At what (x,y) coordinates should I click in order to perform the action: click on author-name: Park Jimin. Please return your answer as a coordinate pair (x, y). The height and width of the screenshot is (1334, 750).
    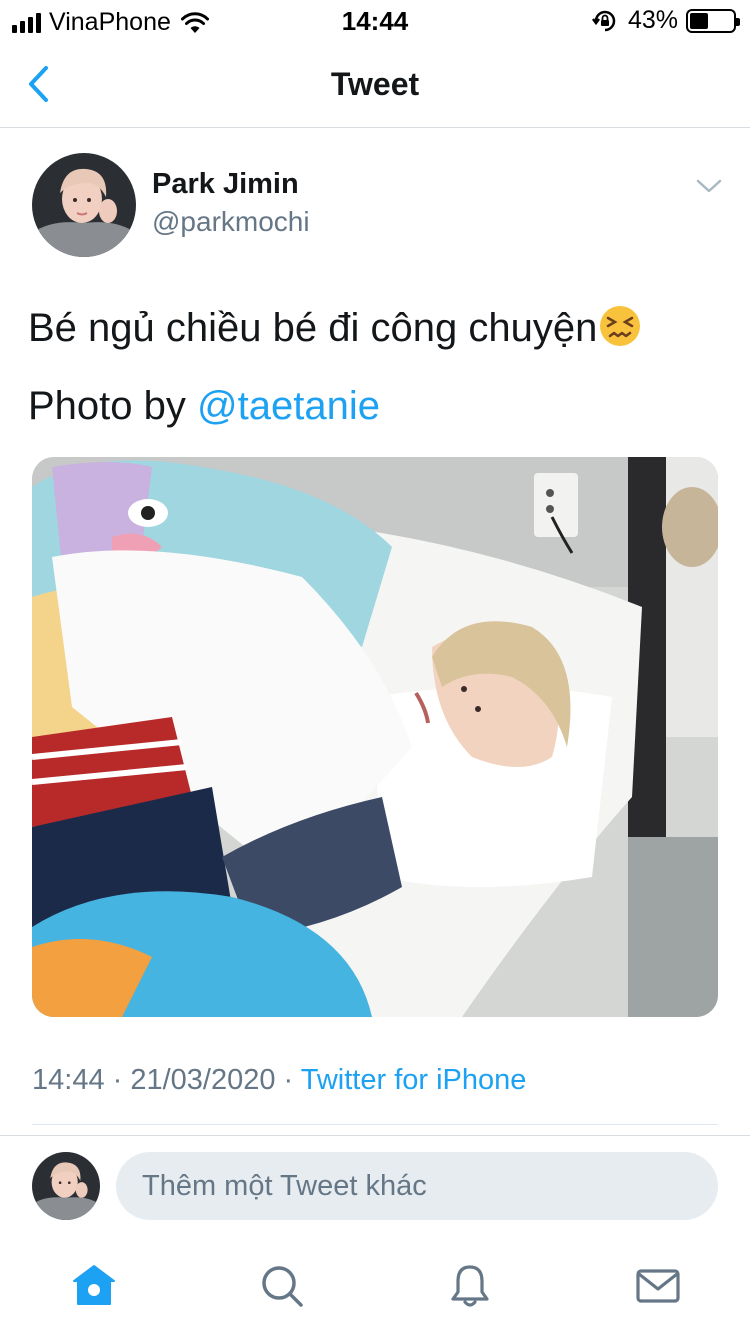
    Looking at the image, I should click on (225, 184).